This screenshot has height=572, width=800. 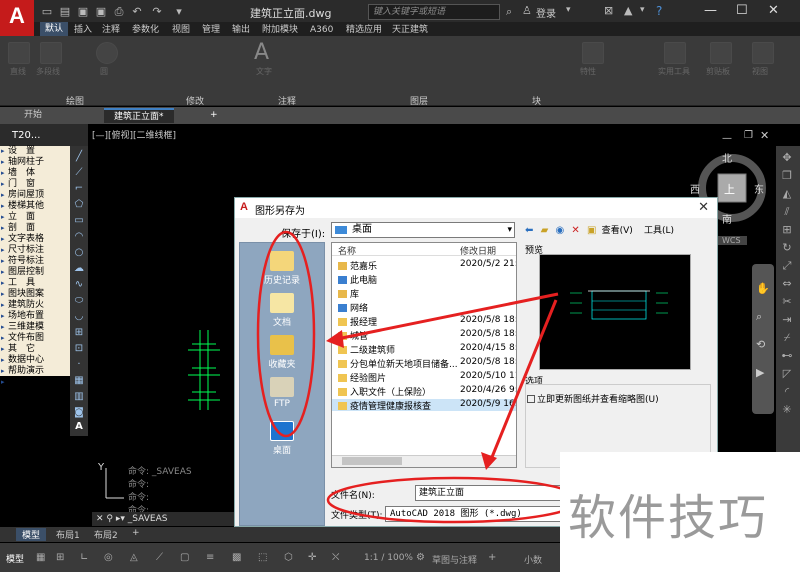 I want to click on command-line-input: ✕ ⚲ ▸▾ _SAVEAS, so click(x=172, y=519).